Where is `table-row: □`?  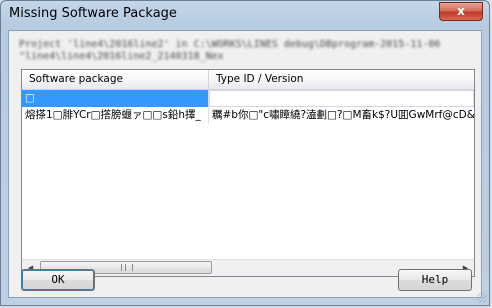 table-row: □ is located at coordinates (248, 98).